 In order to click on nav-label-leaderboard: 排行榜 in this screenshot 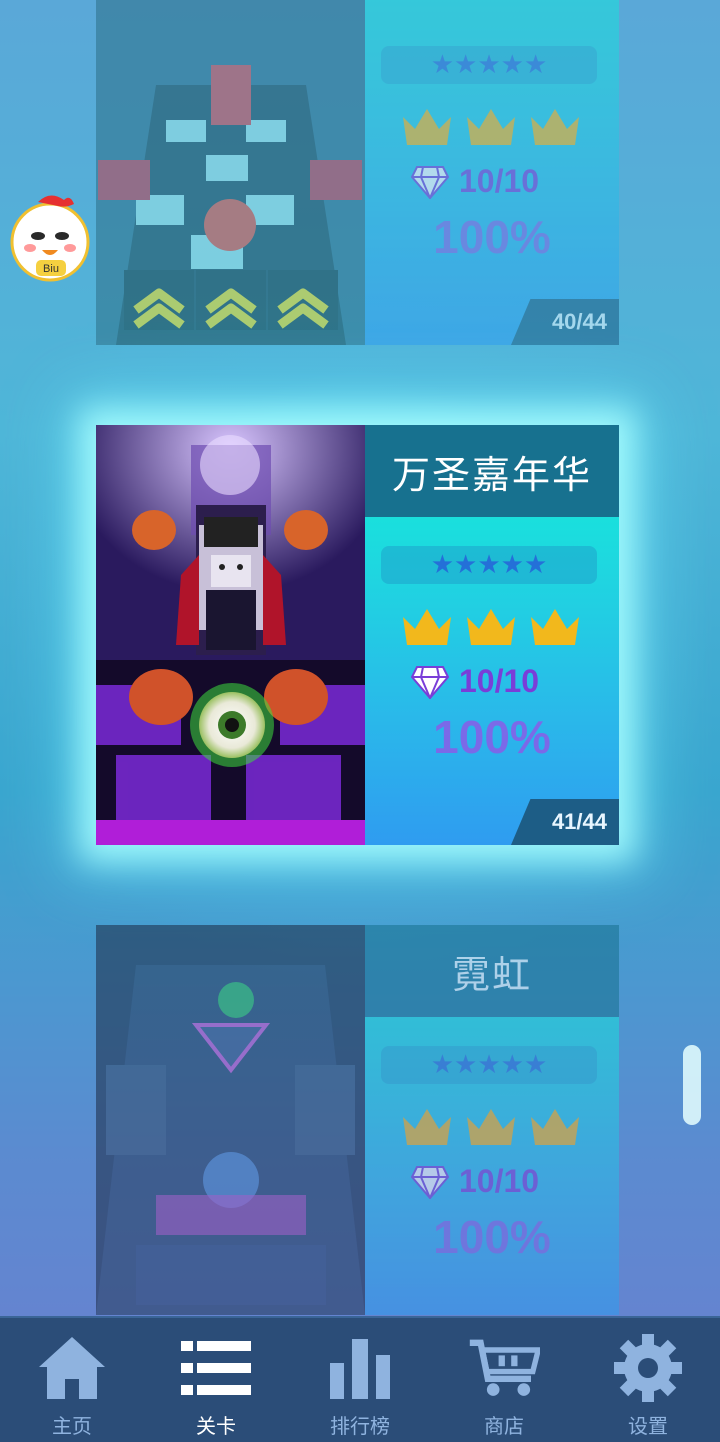, I will do `click(360, 1426)`.